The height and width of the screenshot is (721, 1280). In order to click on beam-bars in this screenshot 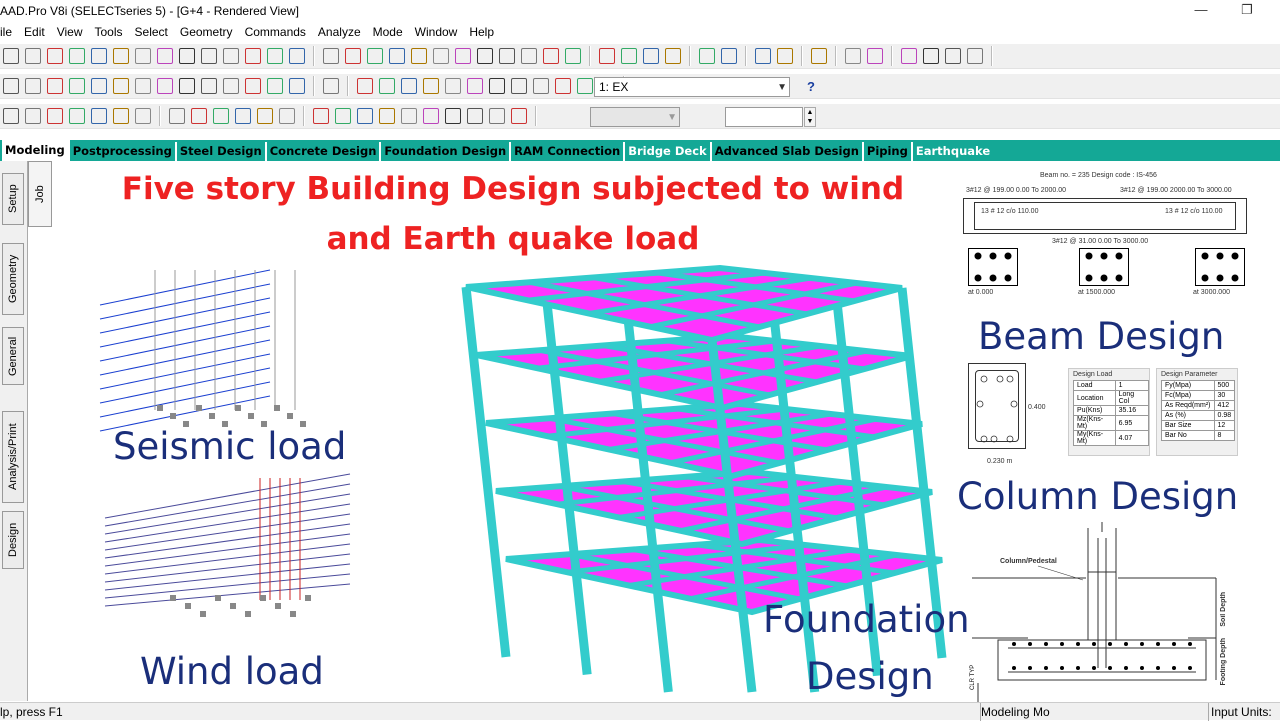, I will do `click(1106, 267)`.